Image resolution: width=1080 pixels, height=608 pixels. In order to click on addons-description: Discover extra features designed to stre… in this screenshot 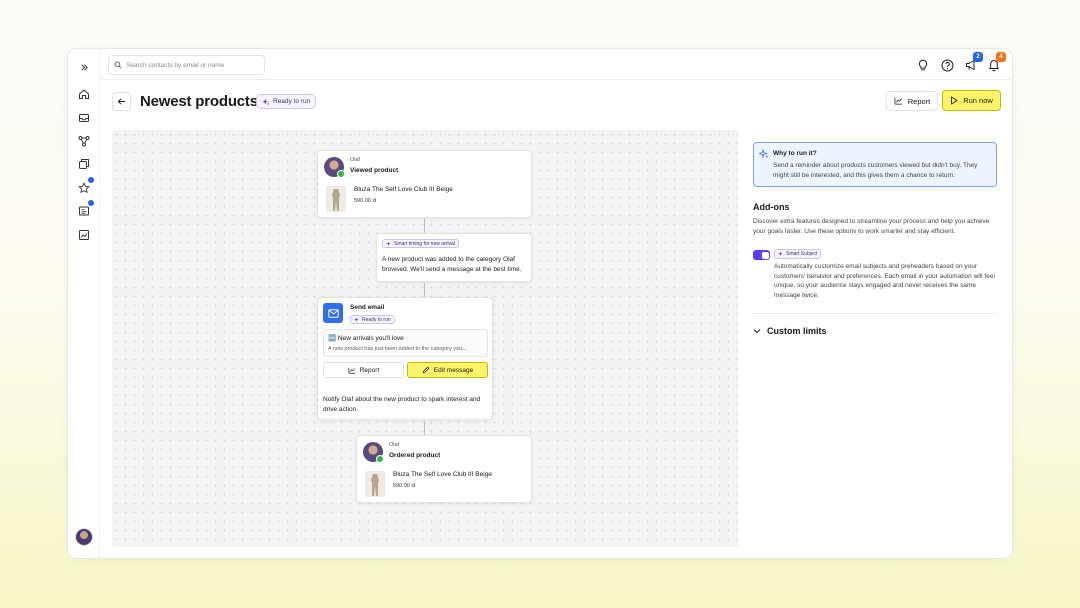, I will do `click(871, 226)`.